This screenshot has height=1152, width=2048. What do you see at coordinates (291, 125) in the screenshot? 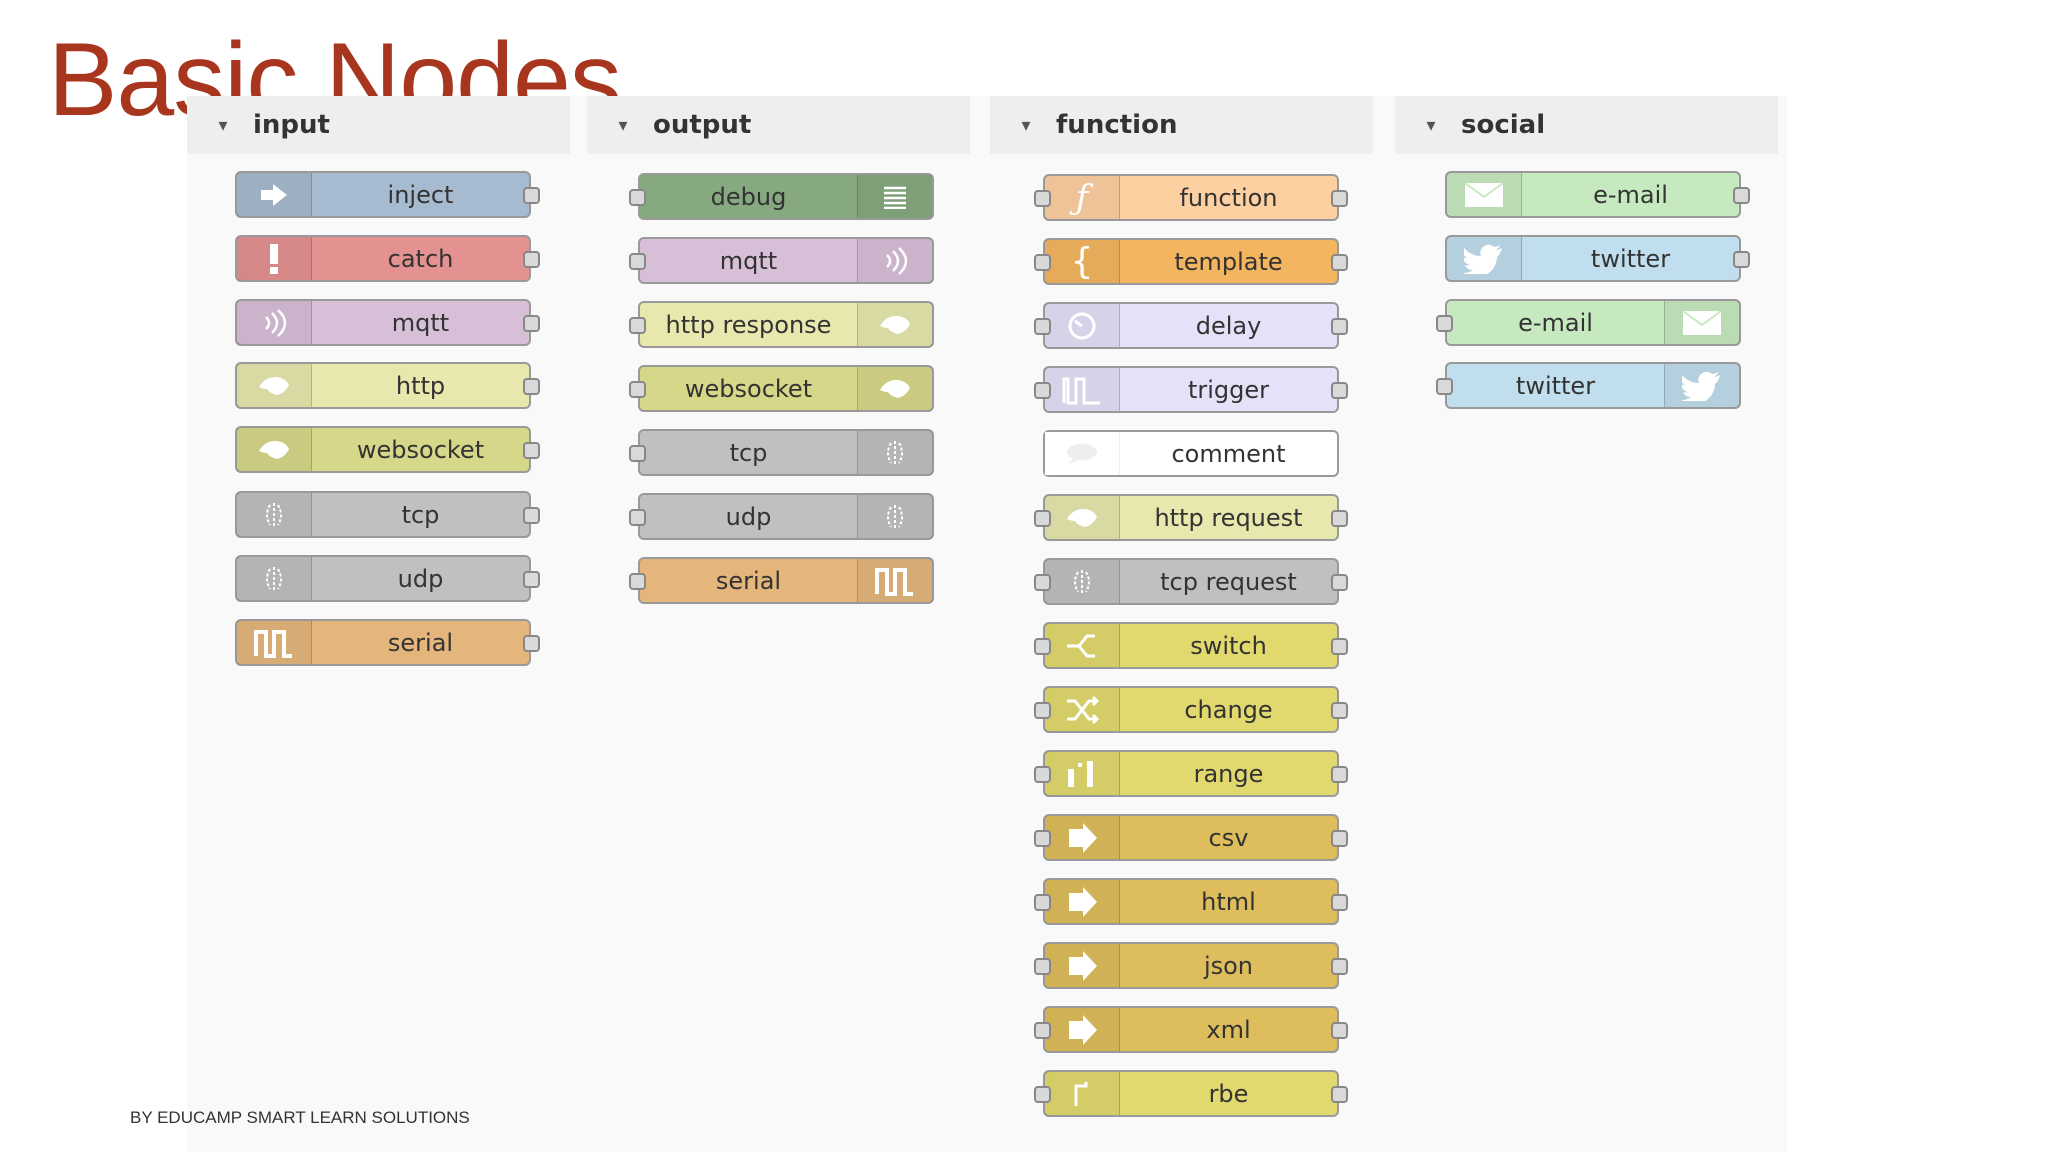
I see `category-label: input` at bounding box center [291, 125].